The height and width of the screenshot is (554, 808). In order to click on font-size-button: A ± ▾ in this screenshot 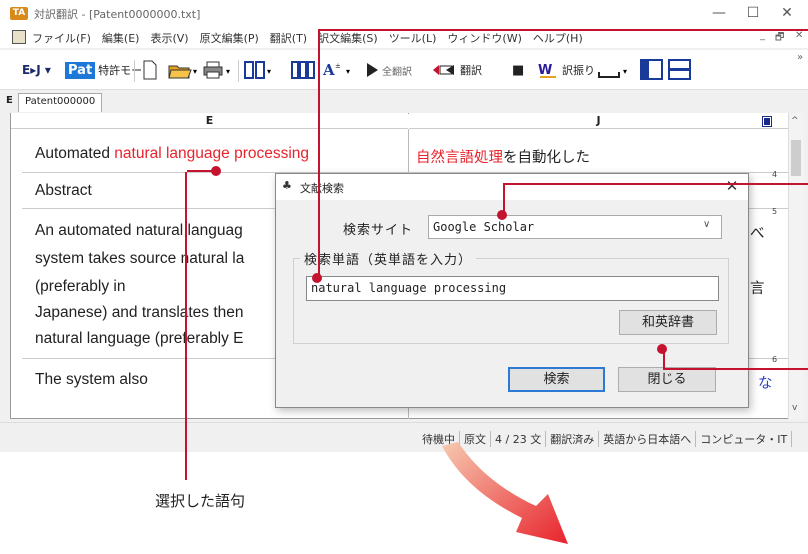, I will do `click(339, 70)`.